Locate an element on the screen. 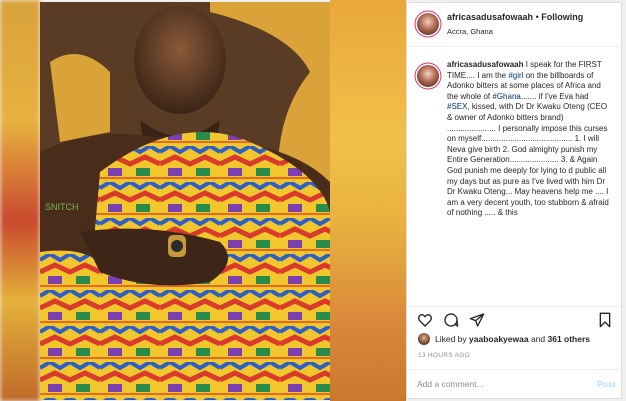 The height and width of the screenshot is (401, 626). caption-avatar is located at coordinates (428, 76).